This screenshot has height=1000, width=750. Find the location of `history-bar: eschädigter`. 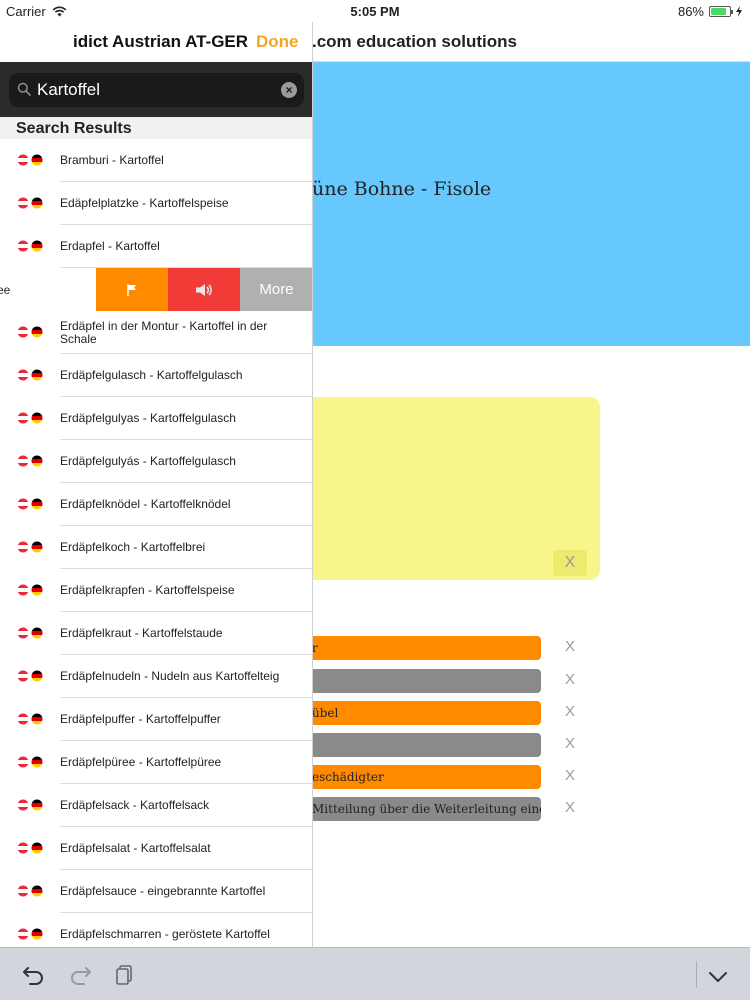

history-bar: eschädigter is located at coordinates (415, 777).